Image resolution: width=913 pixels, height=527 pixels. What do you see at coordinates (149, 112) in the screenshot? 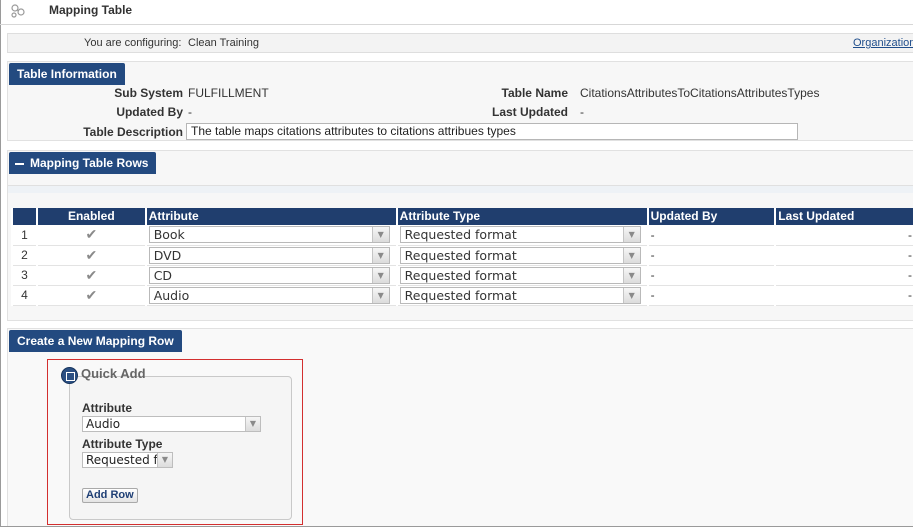
I see `updated-by-label: Updated By` at bounding box center [149, 112].